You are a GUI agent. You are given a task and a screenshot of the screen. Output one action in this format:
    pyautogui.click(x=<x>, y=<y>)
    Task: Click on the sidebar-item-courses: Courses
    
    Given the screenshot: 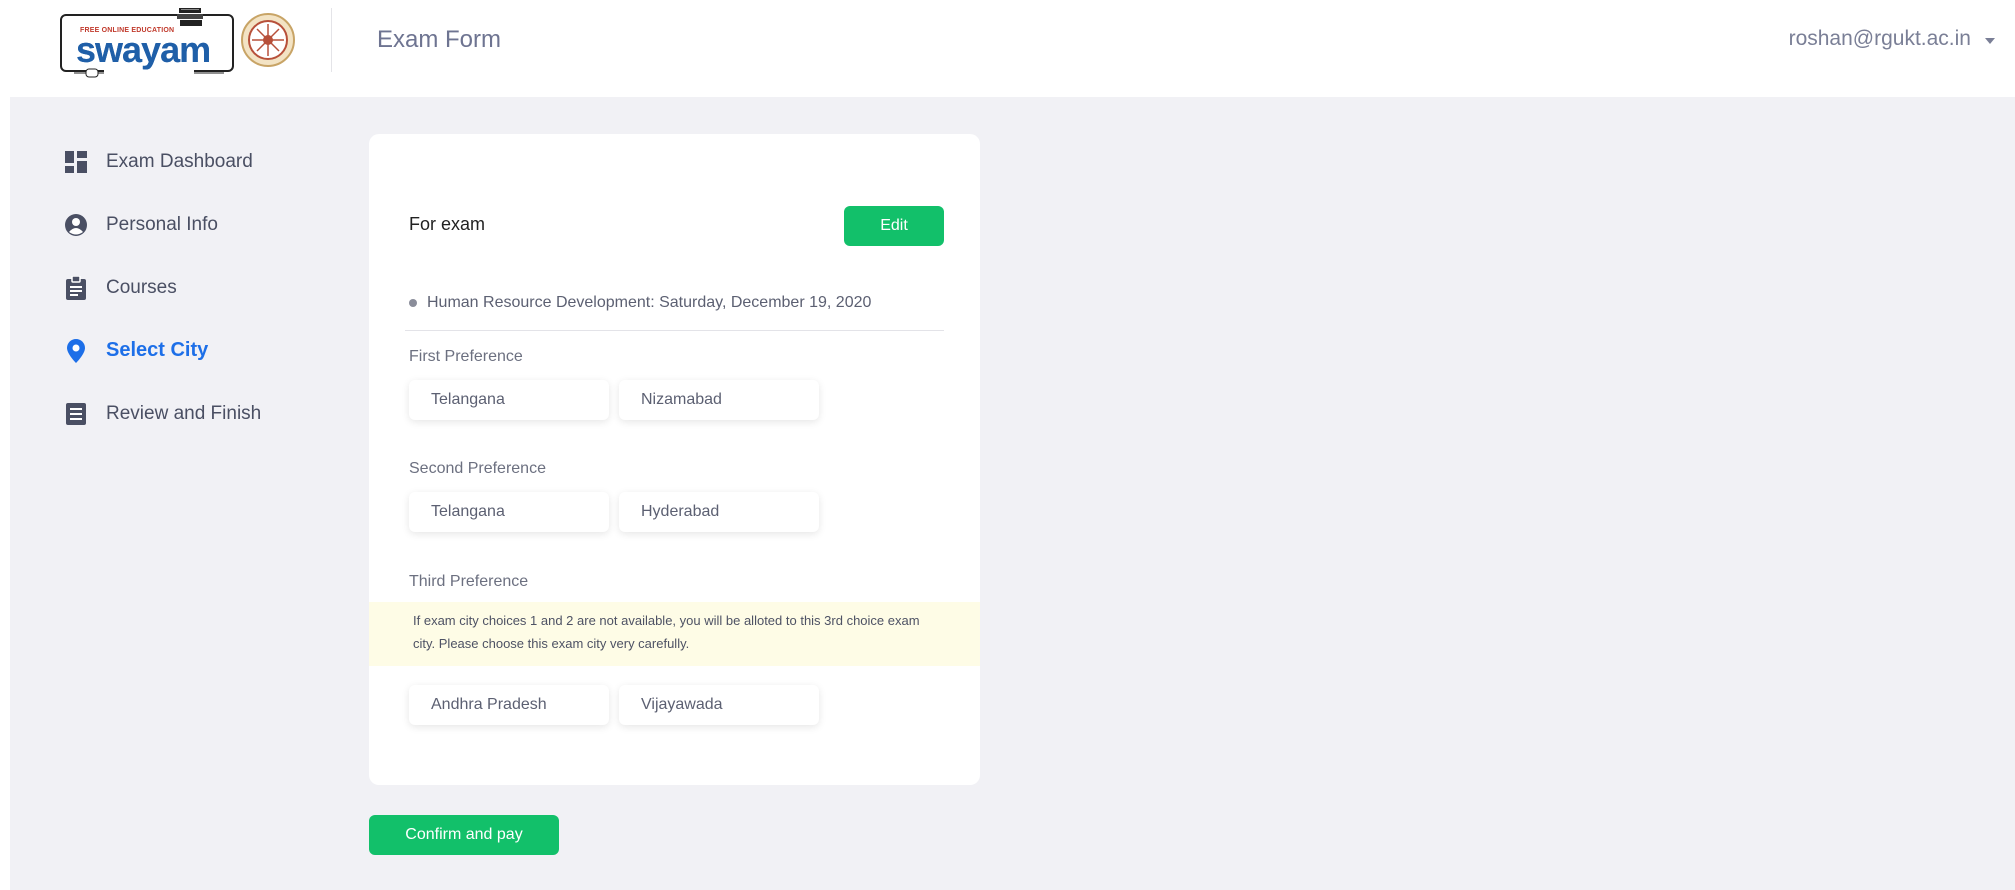 What is the action you would take?
    pyautogui.click(x=194, y=287)
    